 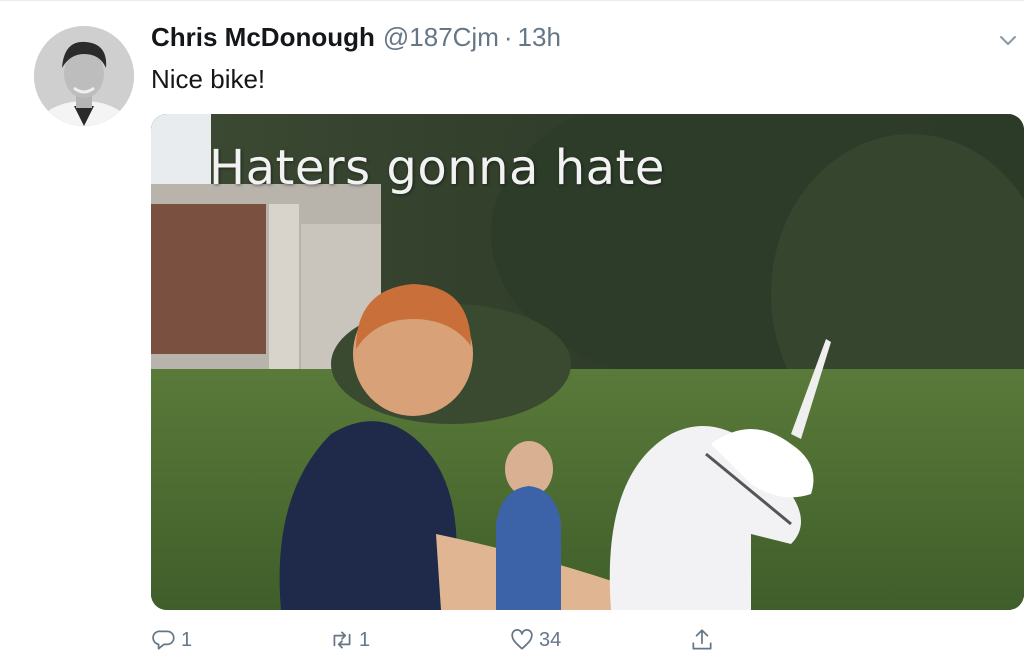 I want to click on share-button, so click(x=702, y=640).